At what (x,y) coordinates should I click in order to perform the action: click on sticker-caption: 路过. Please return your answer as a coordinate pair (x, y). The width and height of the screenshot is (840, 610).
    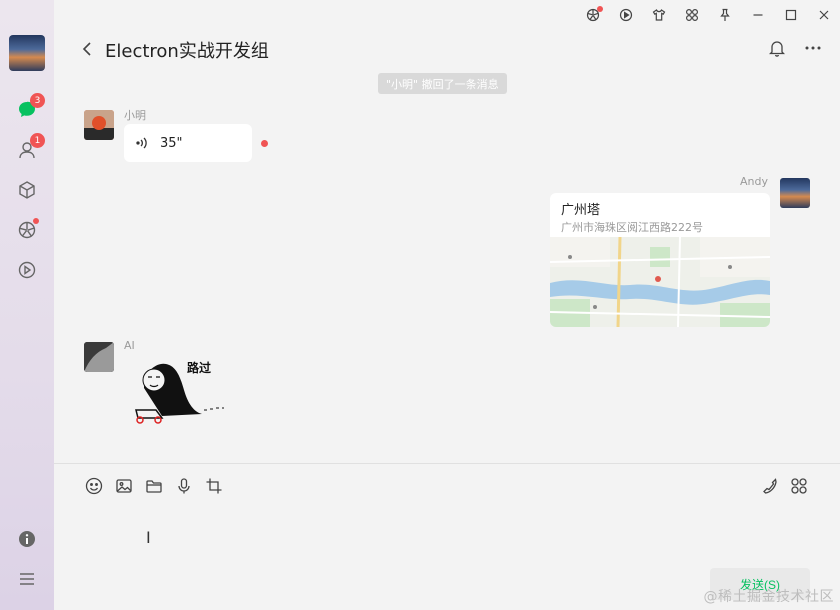
    Looking at the image, I should click on (199, 368).